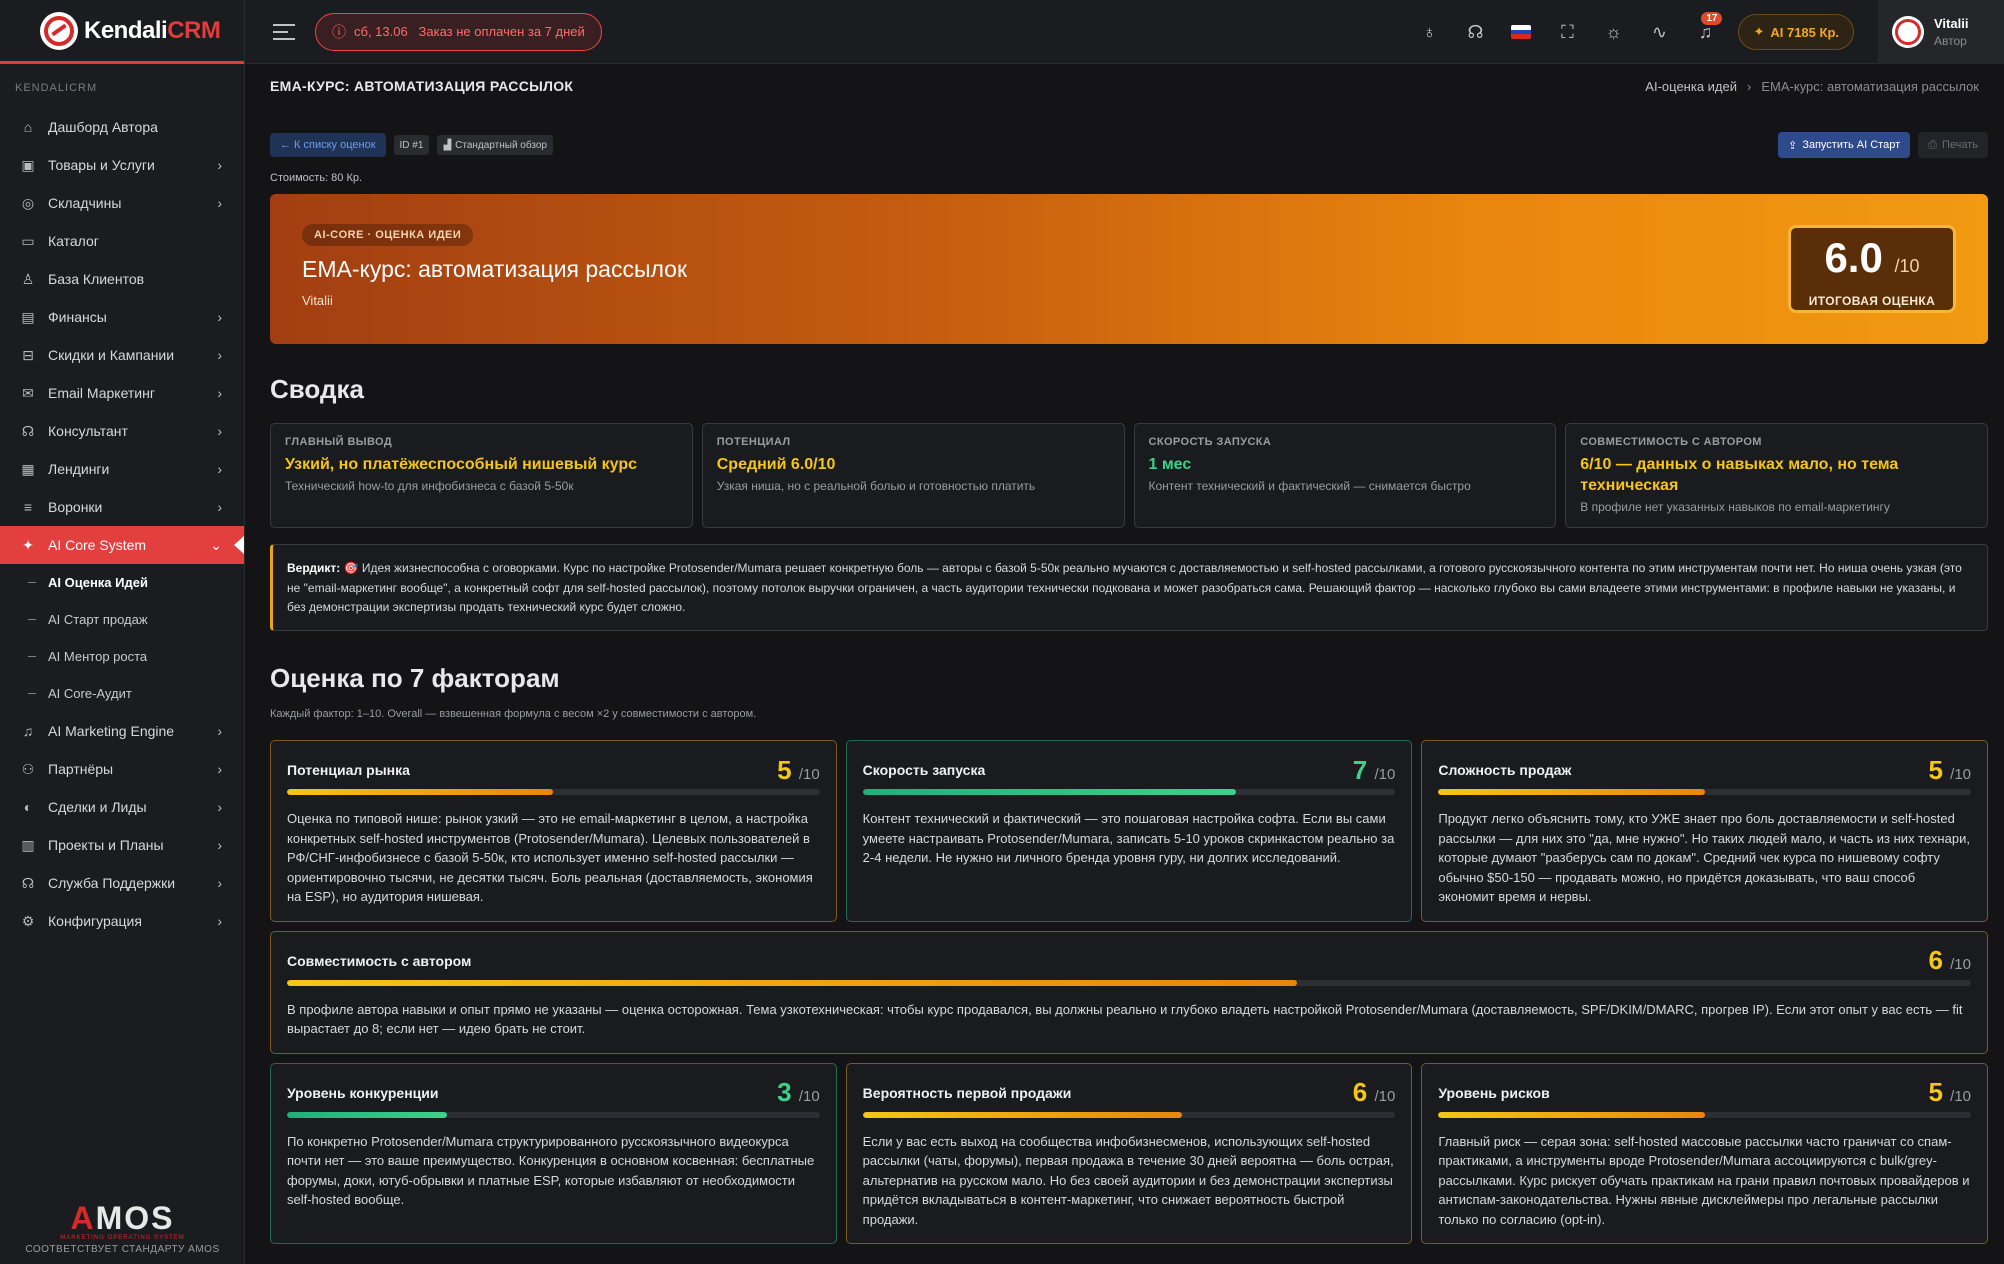 The width and height of the screenshot is (2004, 1264). Describe the element at coordinates (1429, 32) in the screenshot. I see `lightbulb-icon: ♁` at that location.